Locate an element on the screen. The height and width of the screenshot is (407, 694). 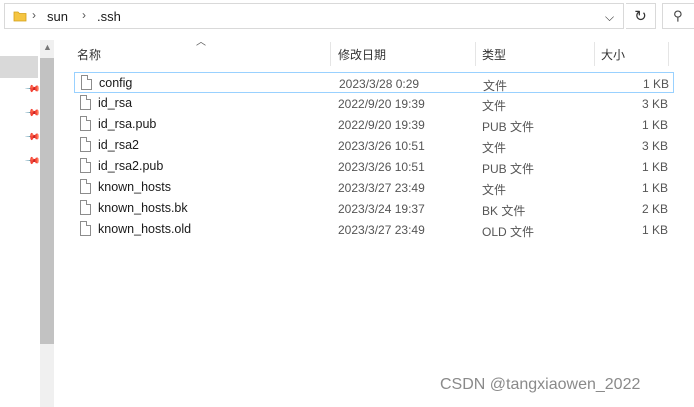
column-header-name: 名称 is located at coordinates (89, 54).